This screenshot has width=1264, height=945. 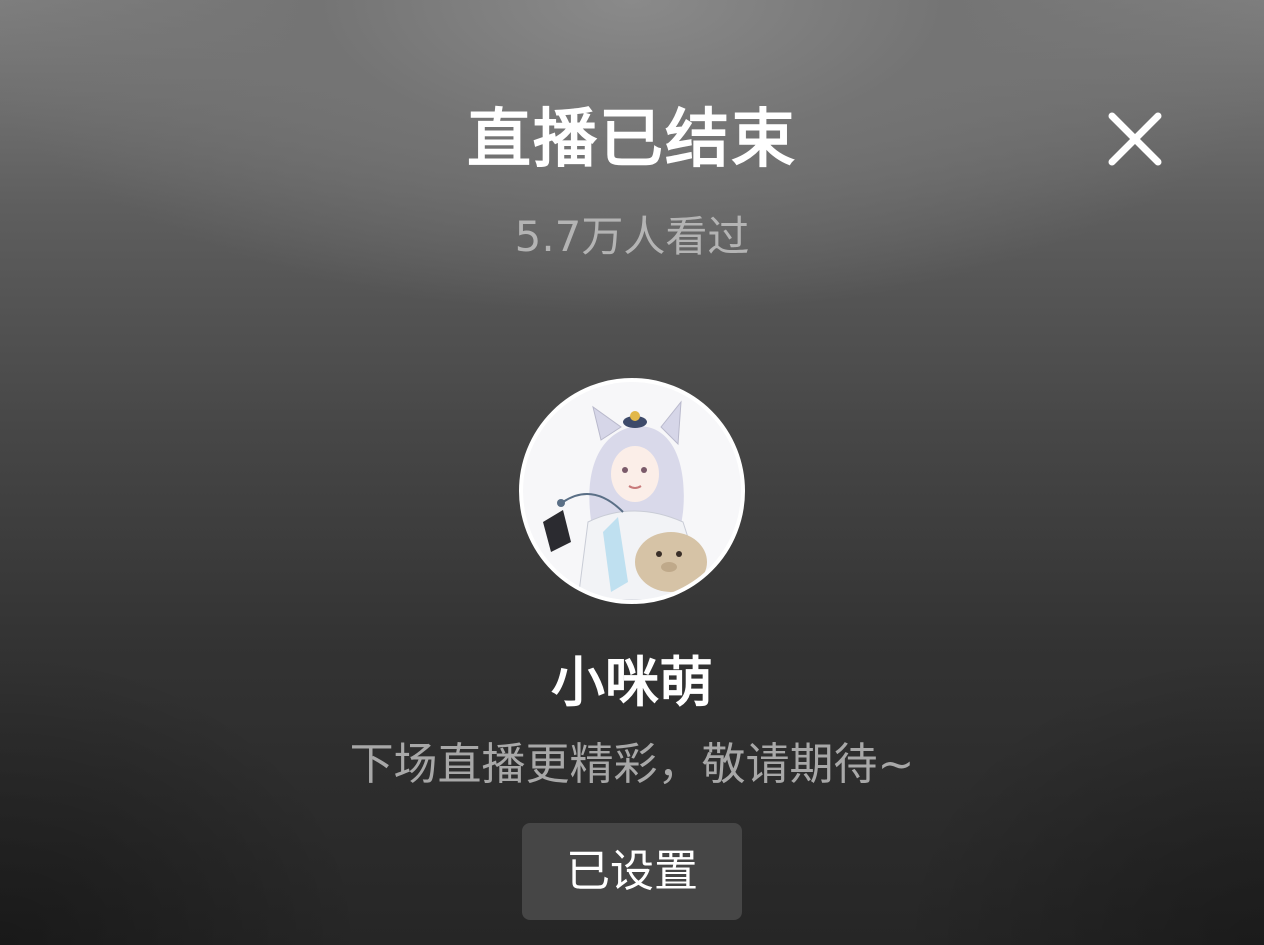 What do you see at coordinates (632, 764) in the screenshot?
I see `next-stream-message: 下场直播更精彩，敬请期待~` at bounding box center [632, 764].